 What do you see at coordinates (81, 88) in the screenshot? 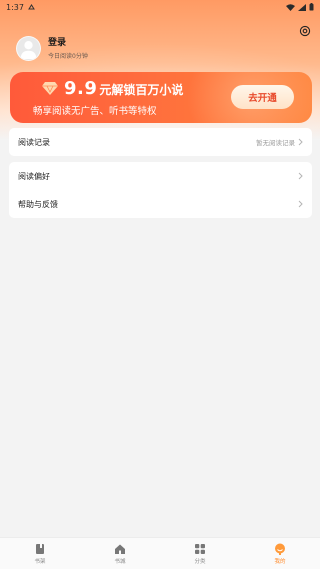
I see `vip-price: 9.9` at bounding box center [81, 88].